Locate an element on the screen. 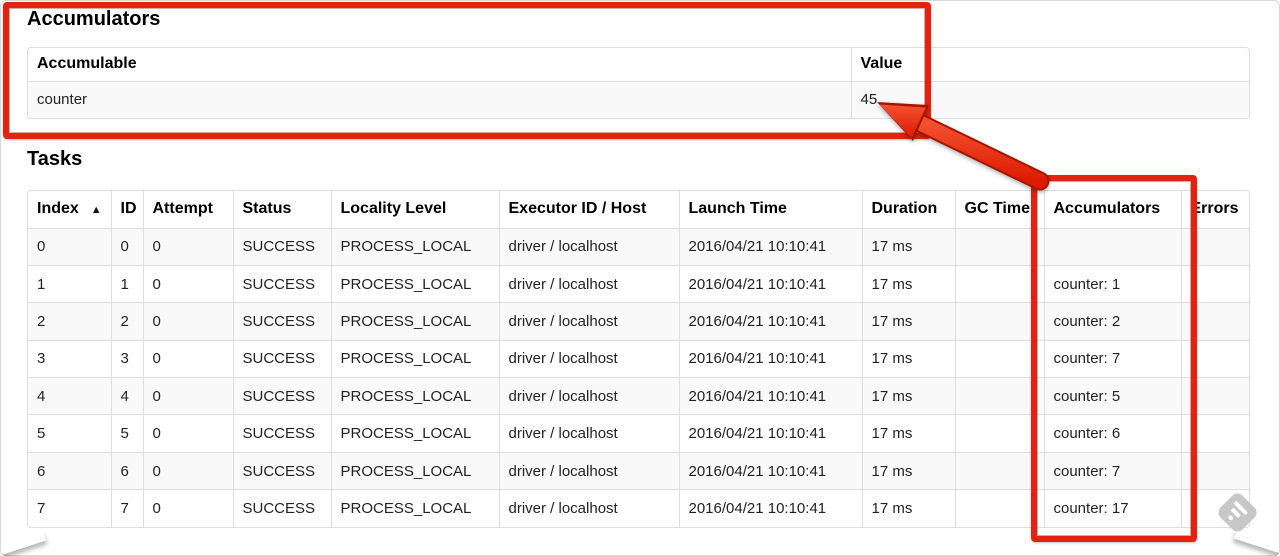  accumulators-column-header: Accumulators is located at coordinates (1112, 209).